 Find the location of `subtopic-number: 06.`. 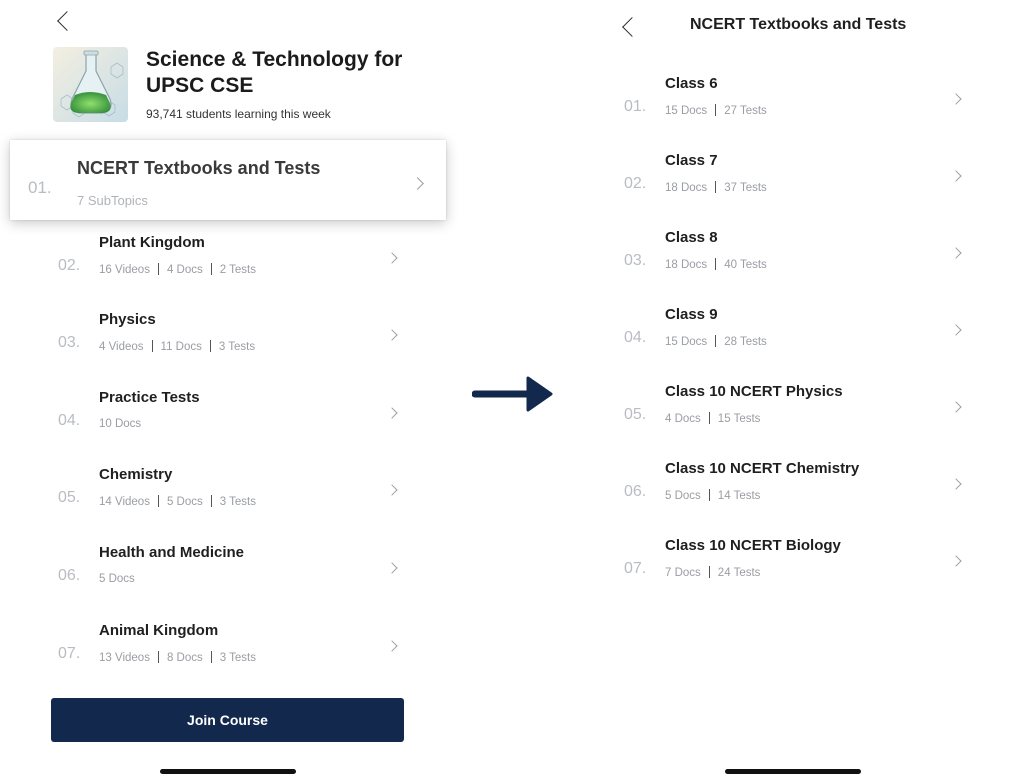

subtopic-number: 06. is located at coordinates (635, 491).